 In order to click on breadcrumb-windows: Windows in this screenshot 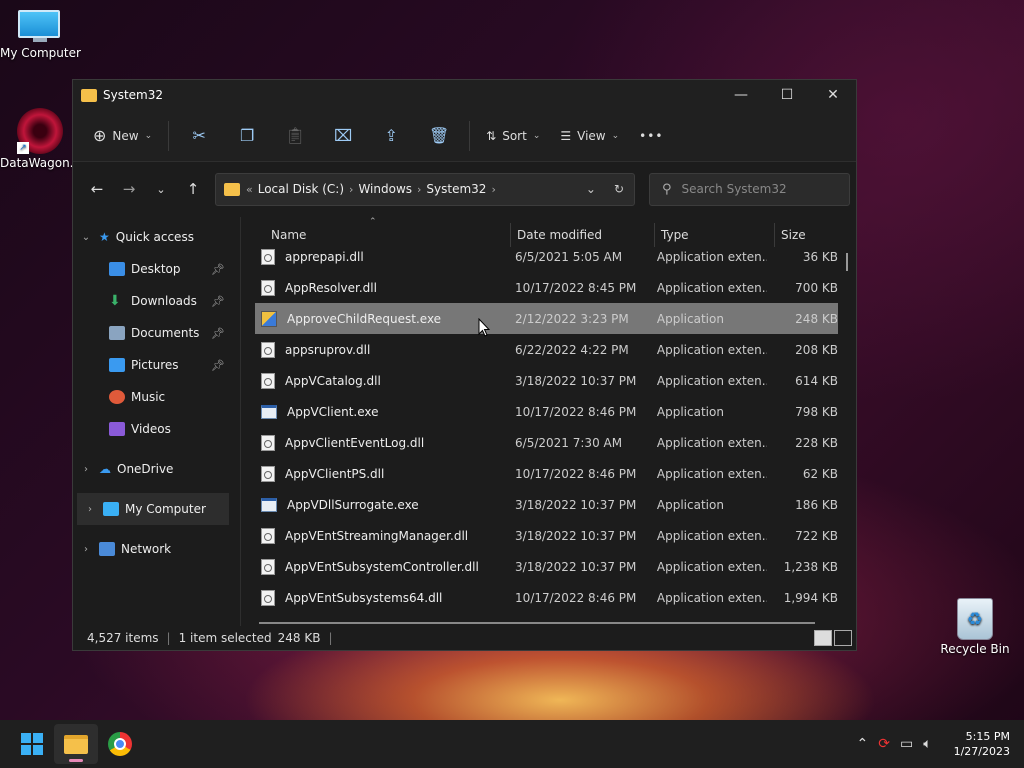, I will do `click(385, 189)`.